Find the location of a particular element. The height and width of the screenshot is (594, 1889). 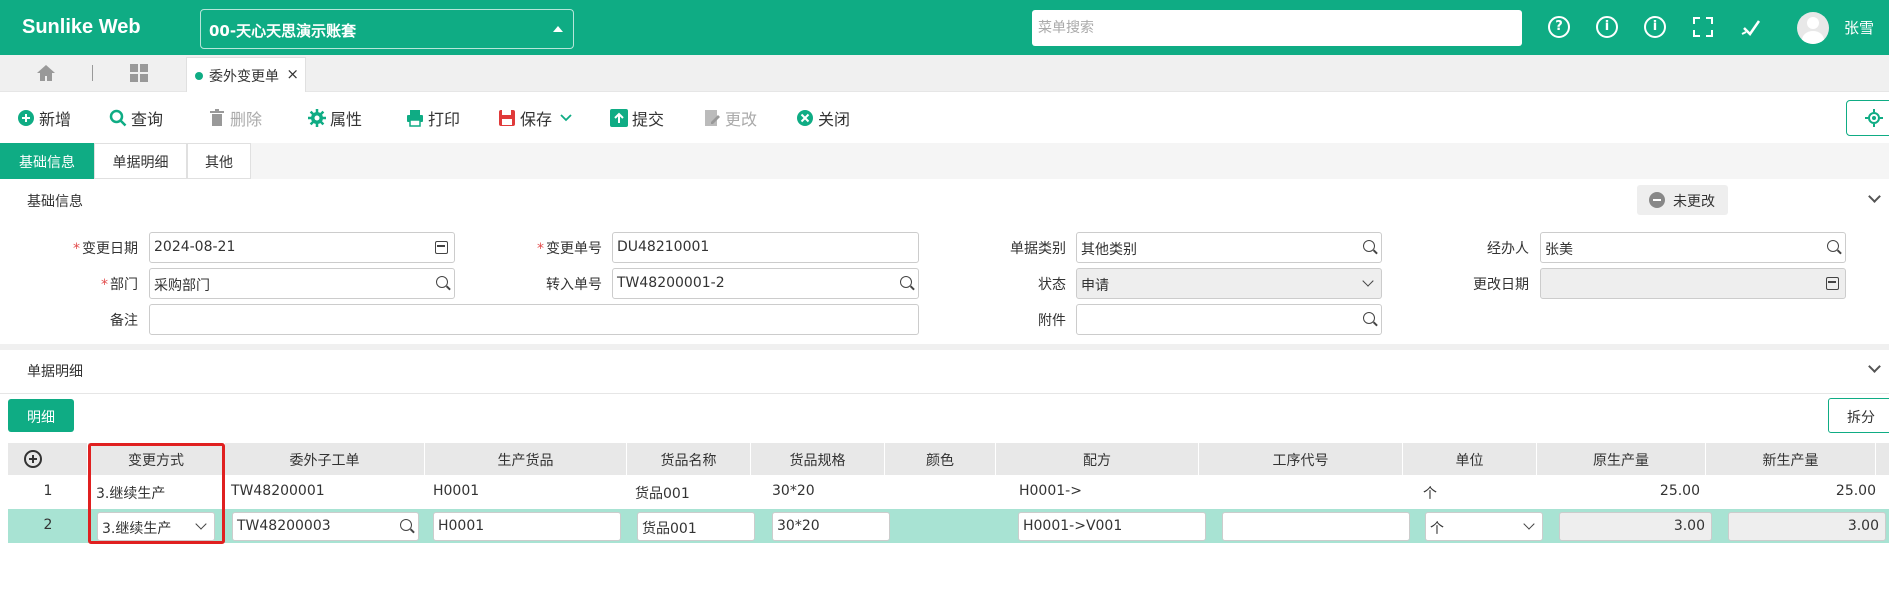

tab-outsource-change: 委外变更单 × is located at coordinates (246, 74).